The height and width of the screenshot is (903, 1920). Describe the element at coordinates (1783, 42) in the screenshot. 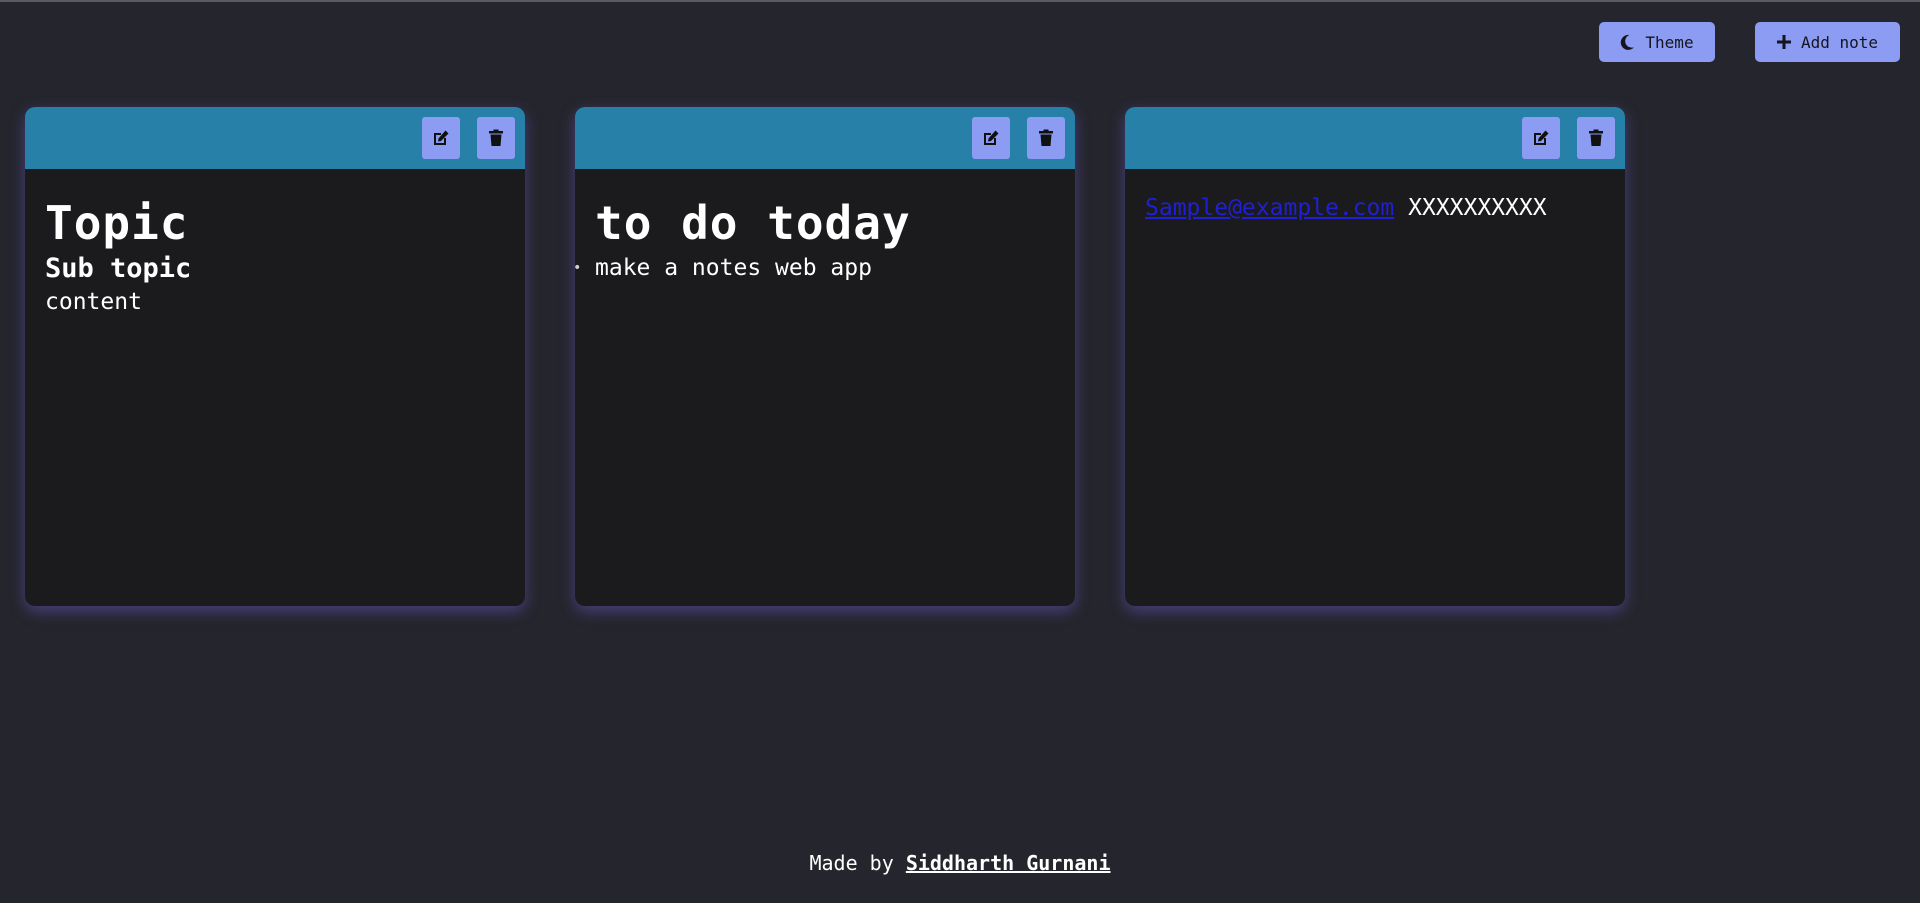

I see `plus-icon` at that location.